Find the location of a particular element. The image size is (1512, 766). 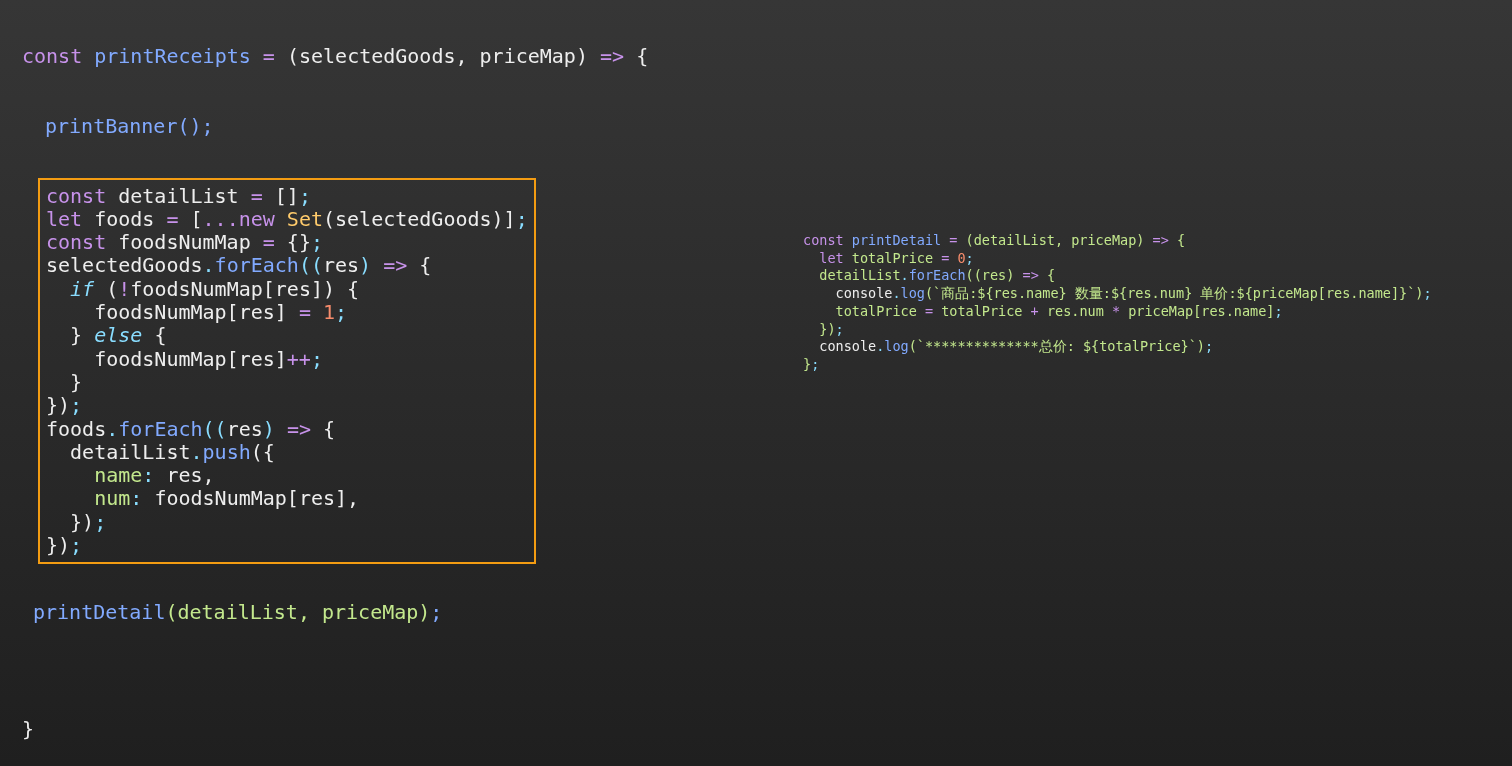

code-line: } else { is located at coordinates (118, 336).